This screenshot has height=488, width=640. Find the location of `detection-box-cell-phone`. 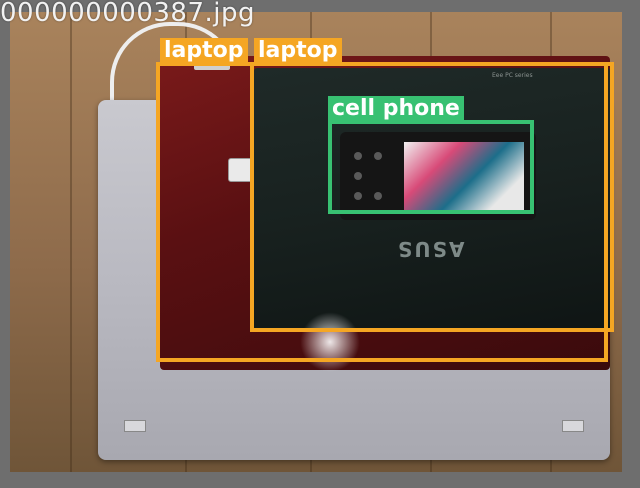

detection-box-cell-phone is located at coordinates (431, 167).